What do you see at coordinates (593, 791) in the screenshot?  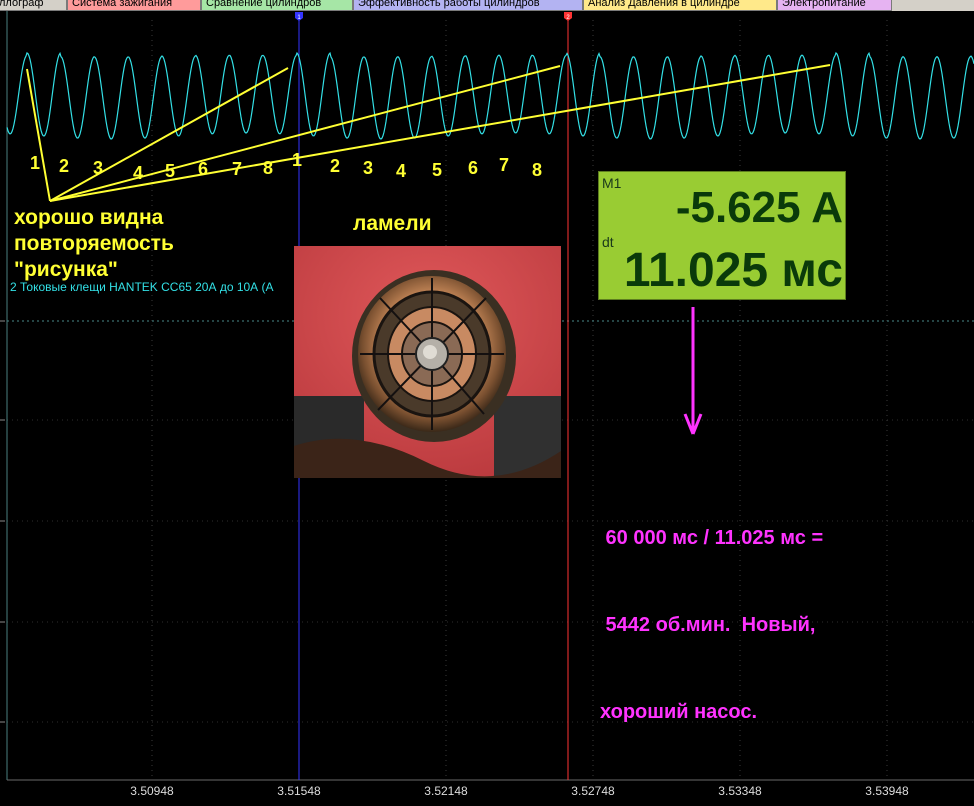 I see `x-axis-tick-label: 3.52748` at bounding box center [593, 791].